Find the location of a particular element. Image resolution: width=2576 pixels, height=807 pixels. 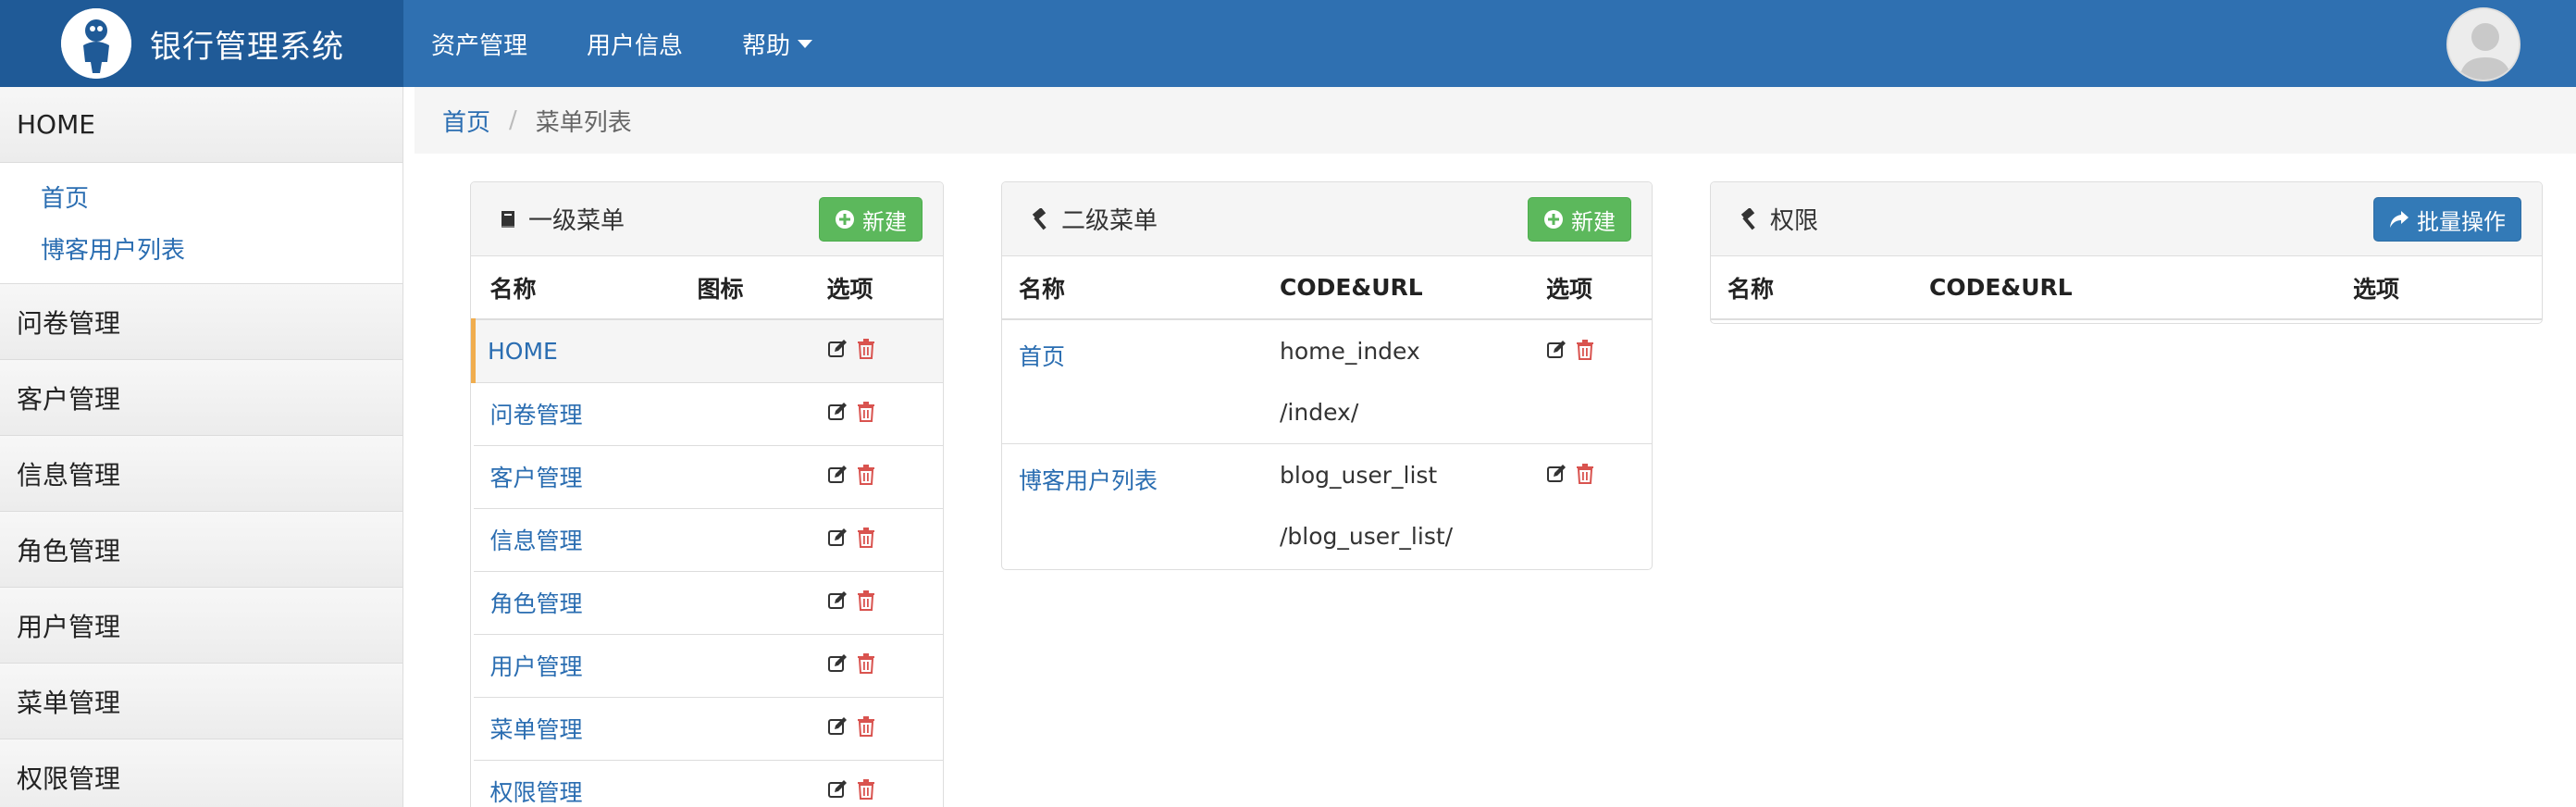

menu-name-link: 权限管理 is located at coordinates (537, 792).